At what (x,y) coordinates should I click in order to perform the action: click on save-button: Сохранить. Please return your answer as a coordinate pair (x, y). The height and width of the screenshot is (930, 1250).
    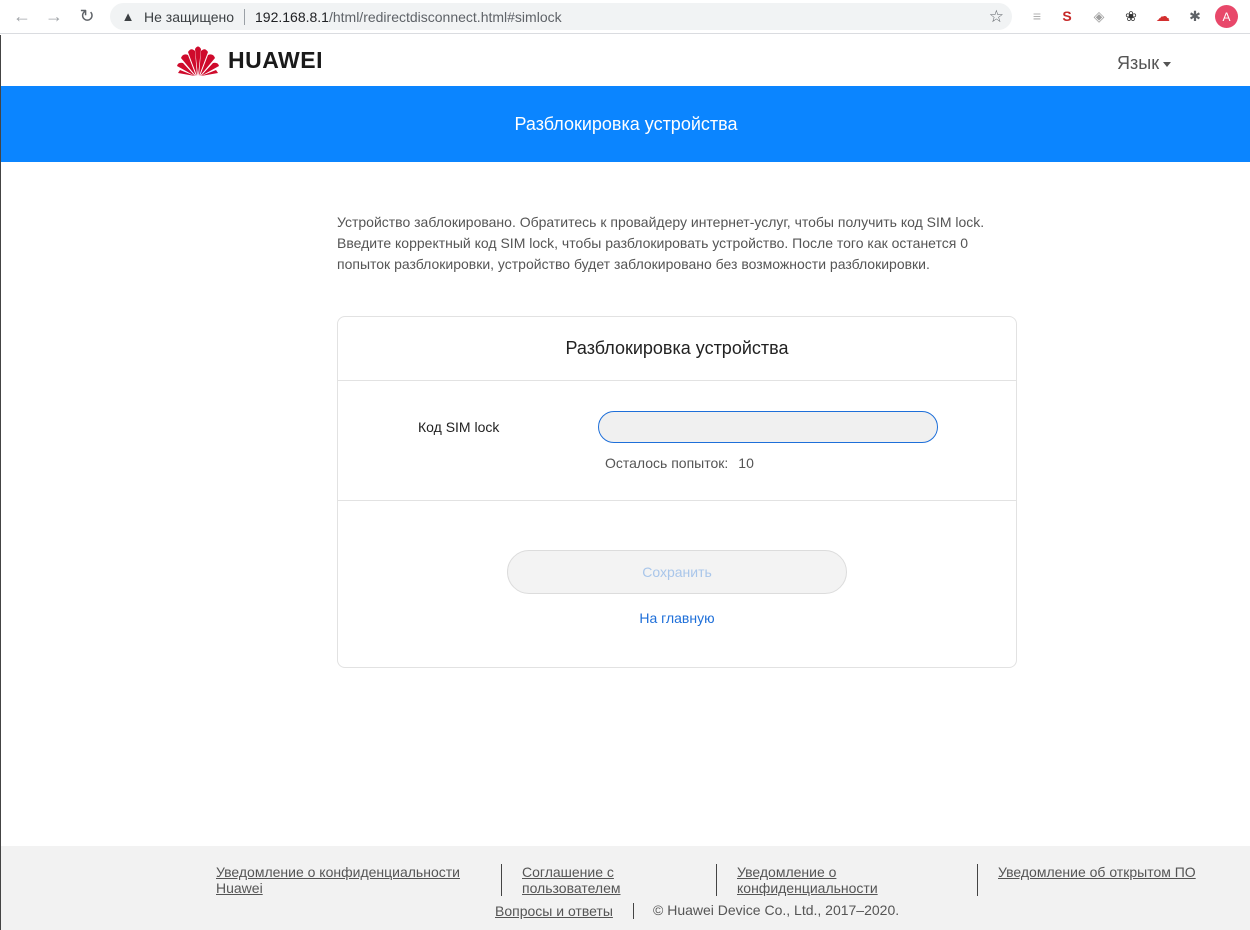
    Looking at the image, I should click on (677, 572).